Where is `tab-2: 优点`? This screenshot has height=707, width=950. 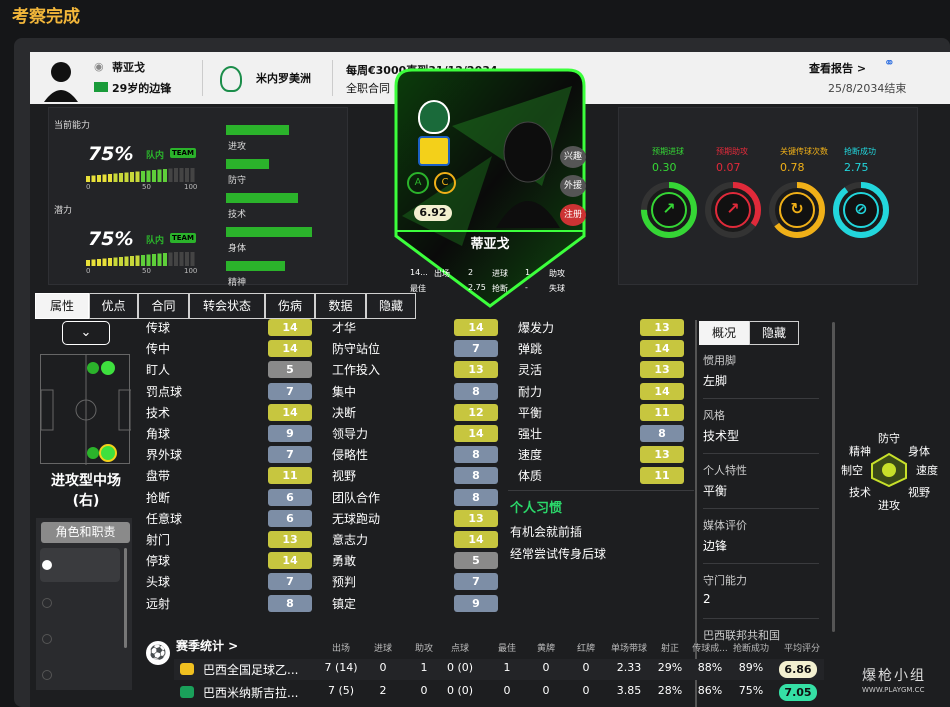
tab-2: 优点 is located at coordinates (113, 306).